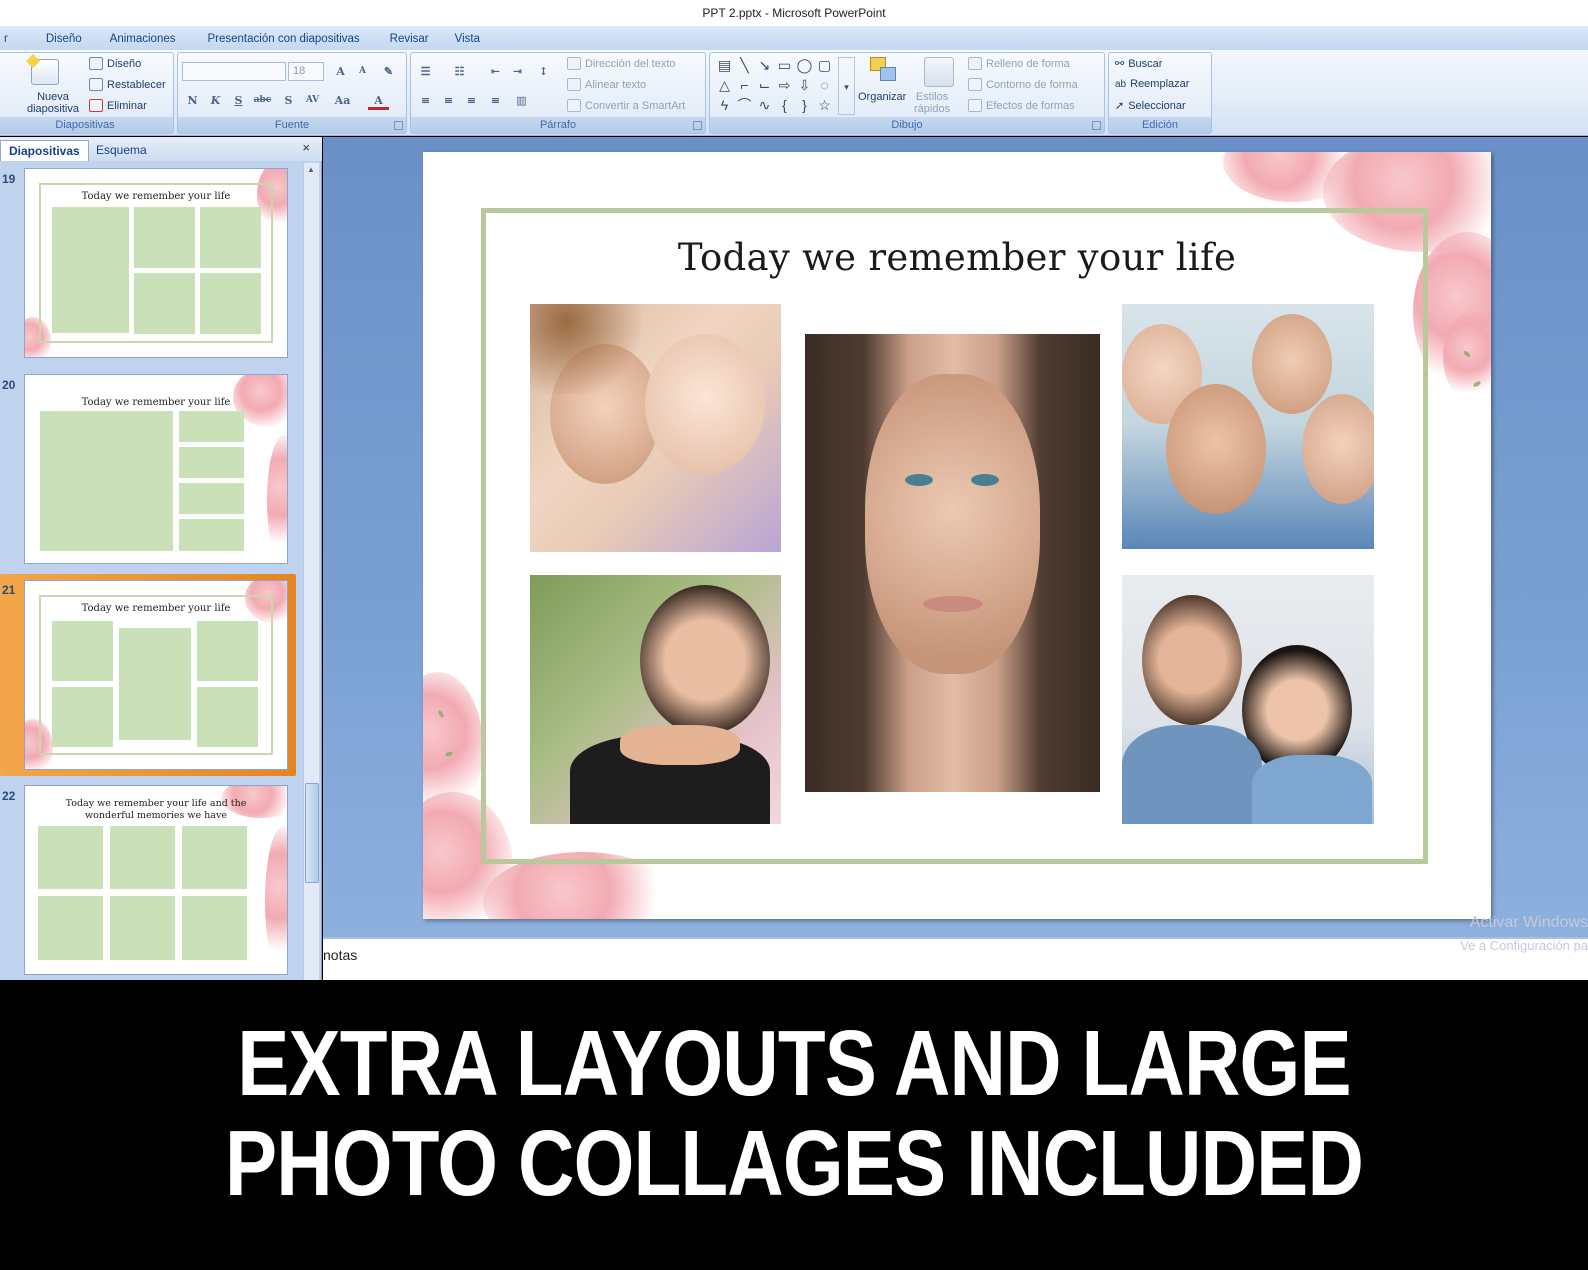 This screenshot has width=1588, height=1270. What do you see at coordinates (517, 71) in the screenshot?
I see `increase-indent-icon: ⇥` at bounding box center [517, 71].